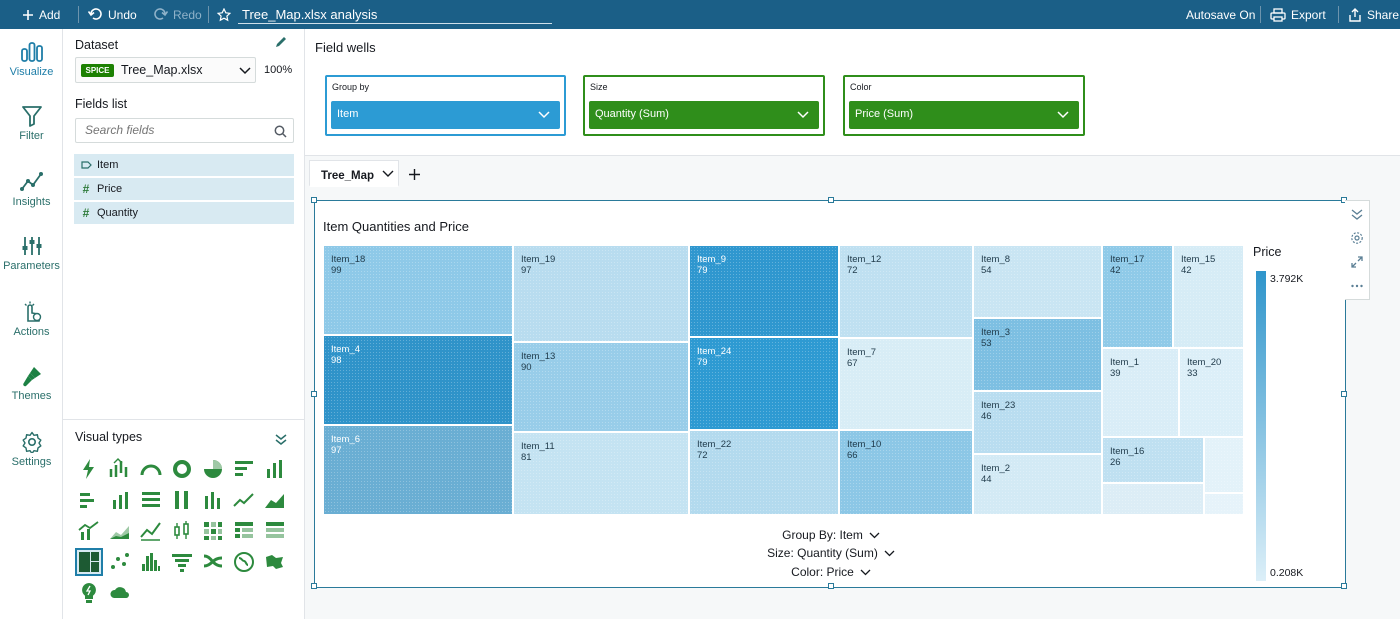 This screenshot has width=1400, height=619. What do you see at coordinates (177, 14) in the screenshot?
I see `redo-button: Redo` at bounding box center [177, 14].